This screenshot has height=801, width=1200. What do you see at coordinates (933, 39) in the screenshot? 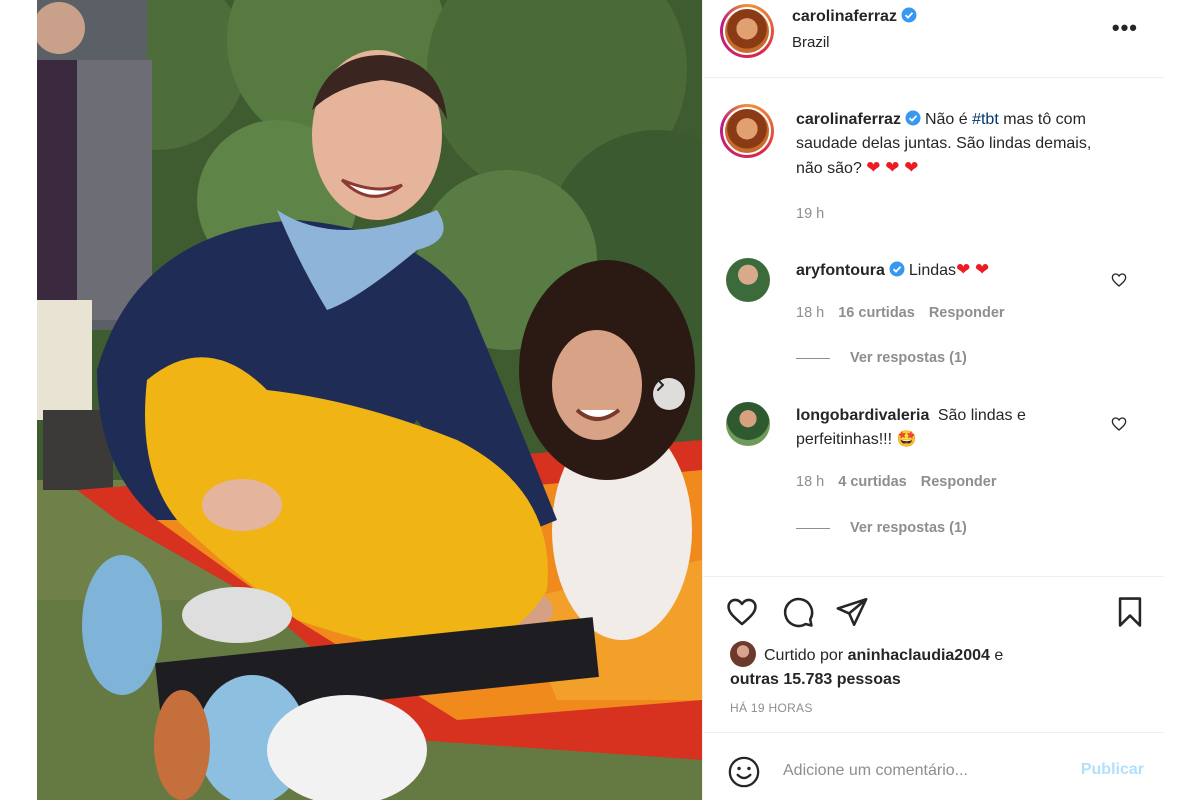
I see `post-header: carolinaferraz Brazil •••` at bounding box center [933, 39].